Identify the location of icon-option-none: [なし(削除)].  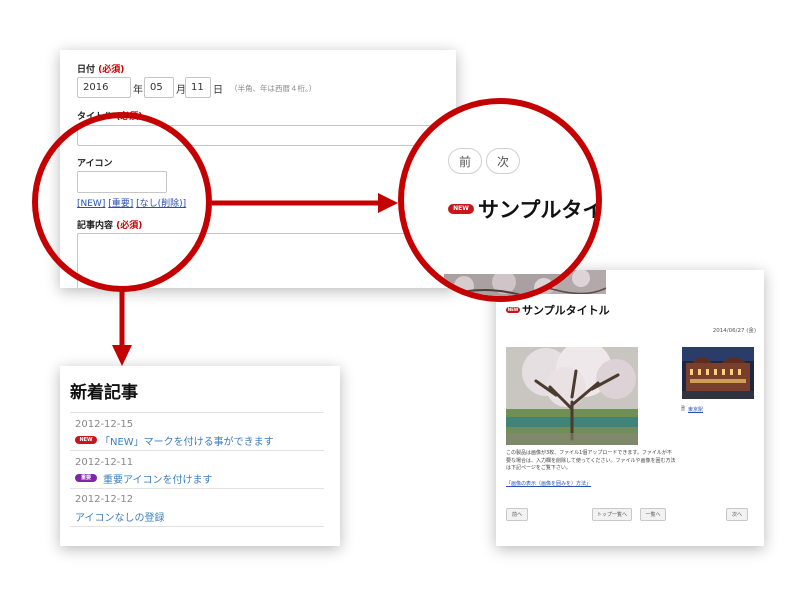
(161, 204).